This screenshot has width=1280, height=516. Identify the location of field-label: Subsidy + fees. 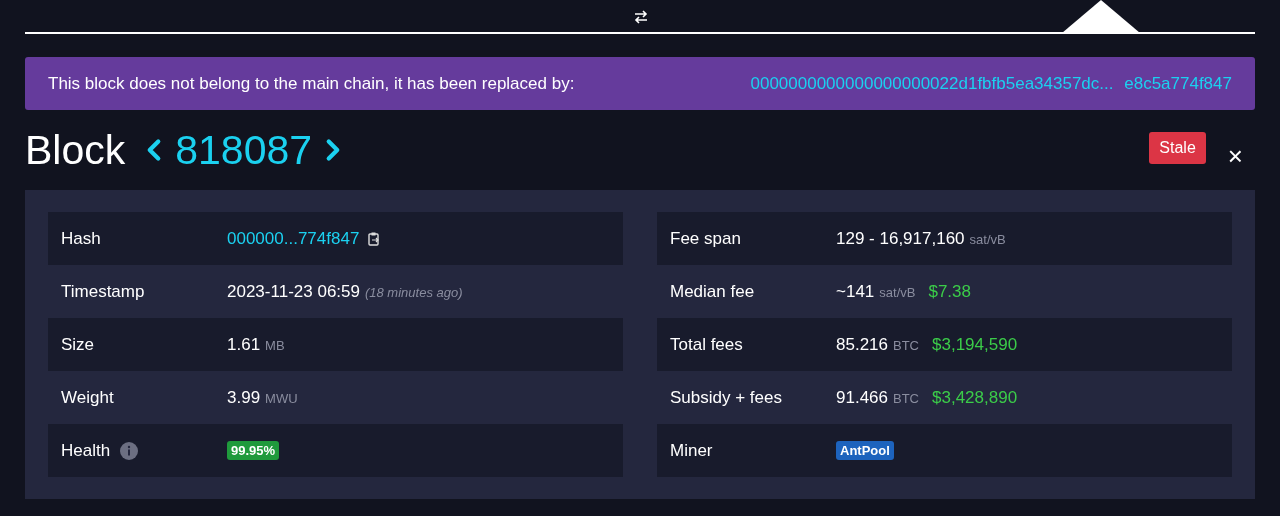
(726, 397).